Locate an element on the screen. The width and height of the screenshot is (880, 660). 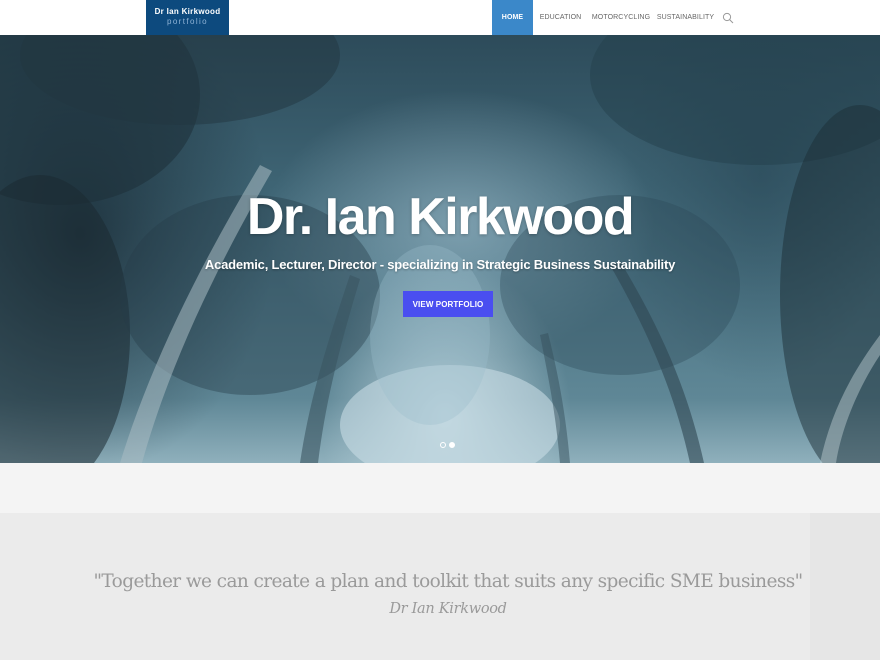
view-portfolio-button: VIEW PORTFOLIO is located at coordinates (448, 304).